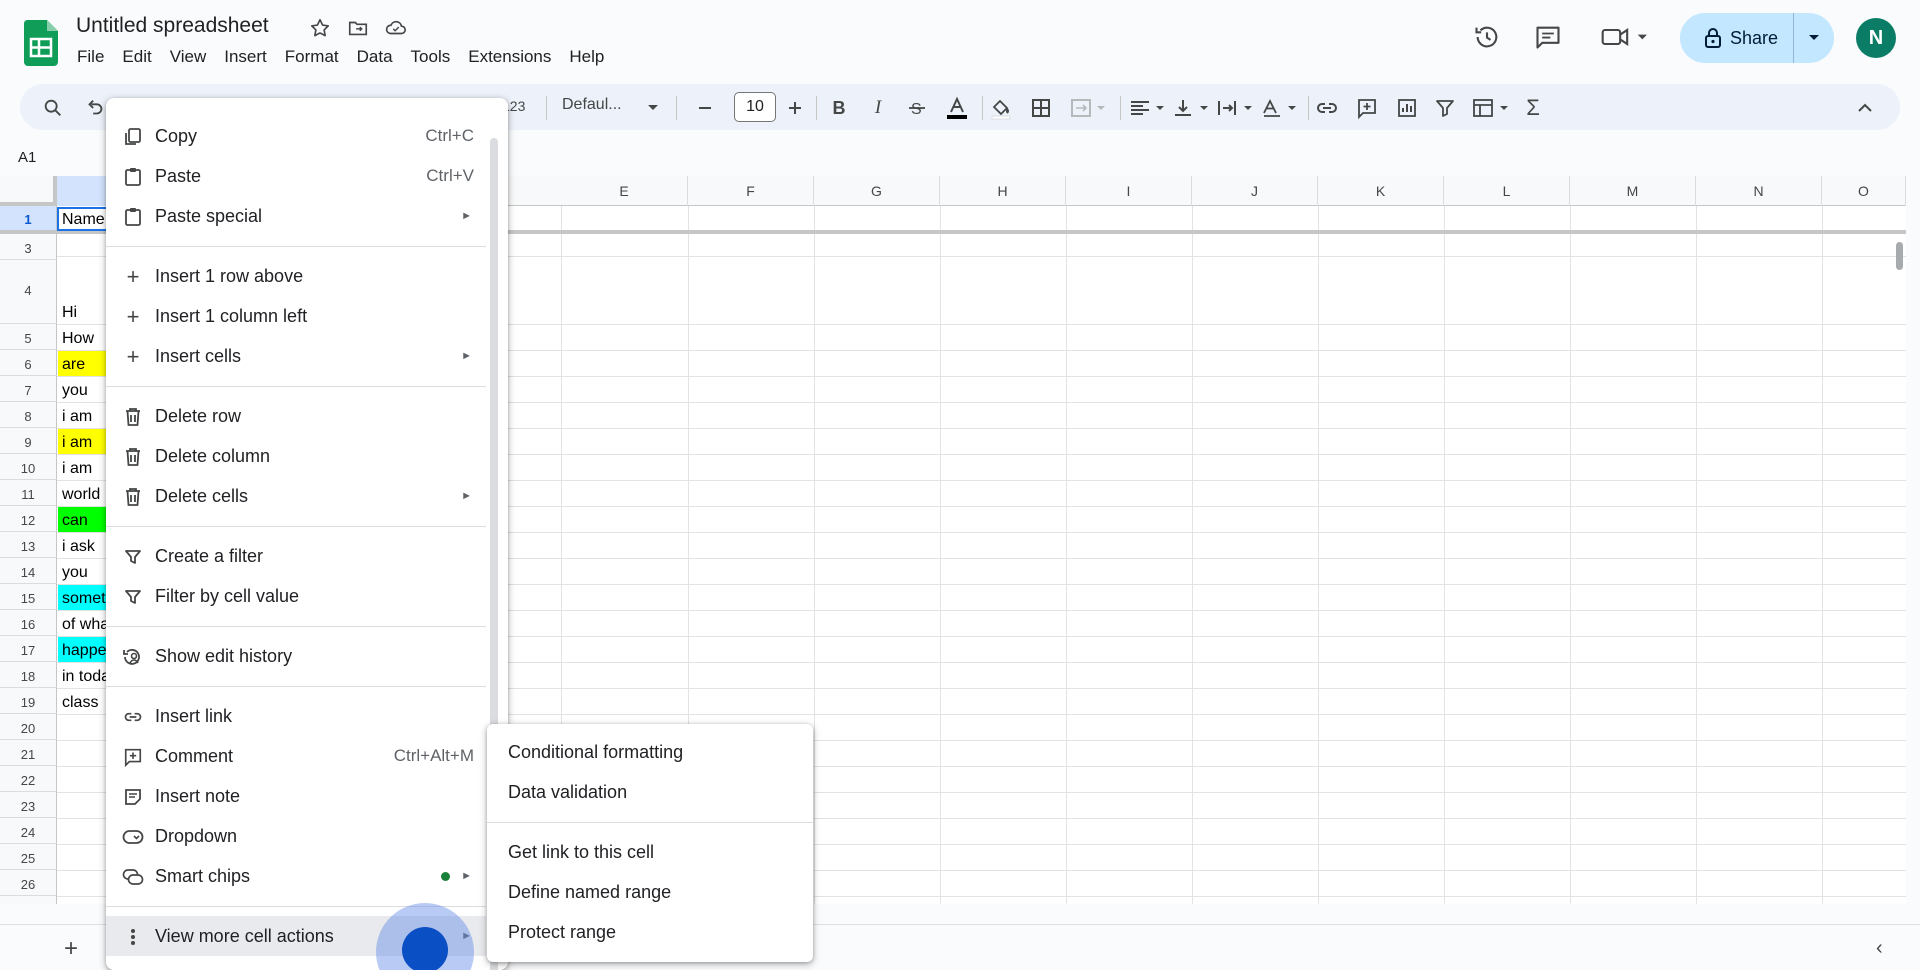 This screenshot has width=1920, height=970. I want to click on merge-cells-icon, so click(1090, 108).